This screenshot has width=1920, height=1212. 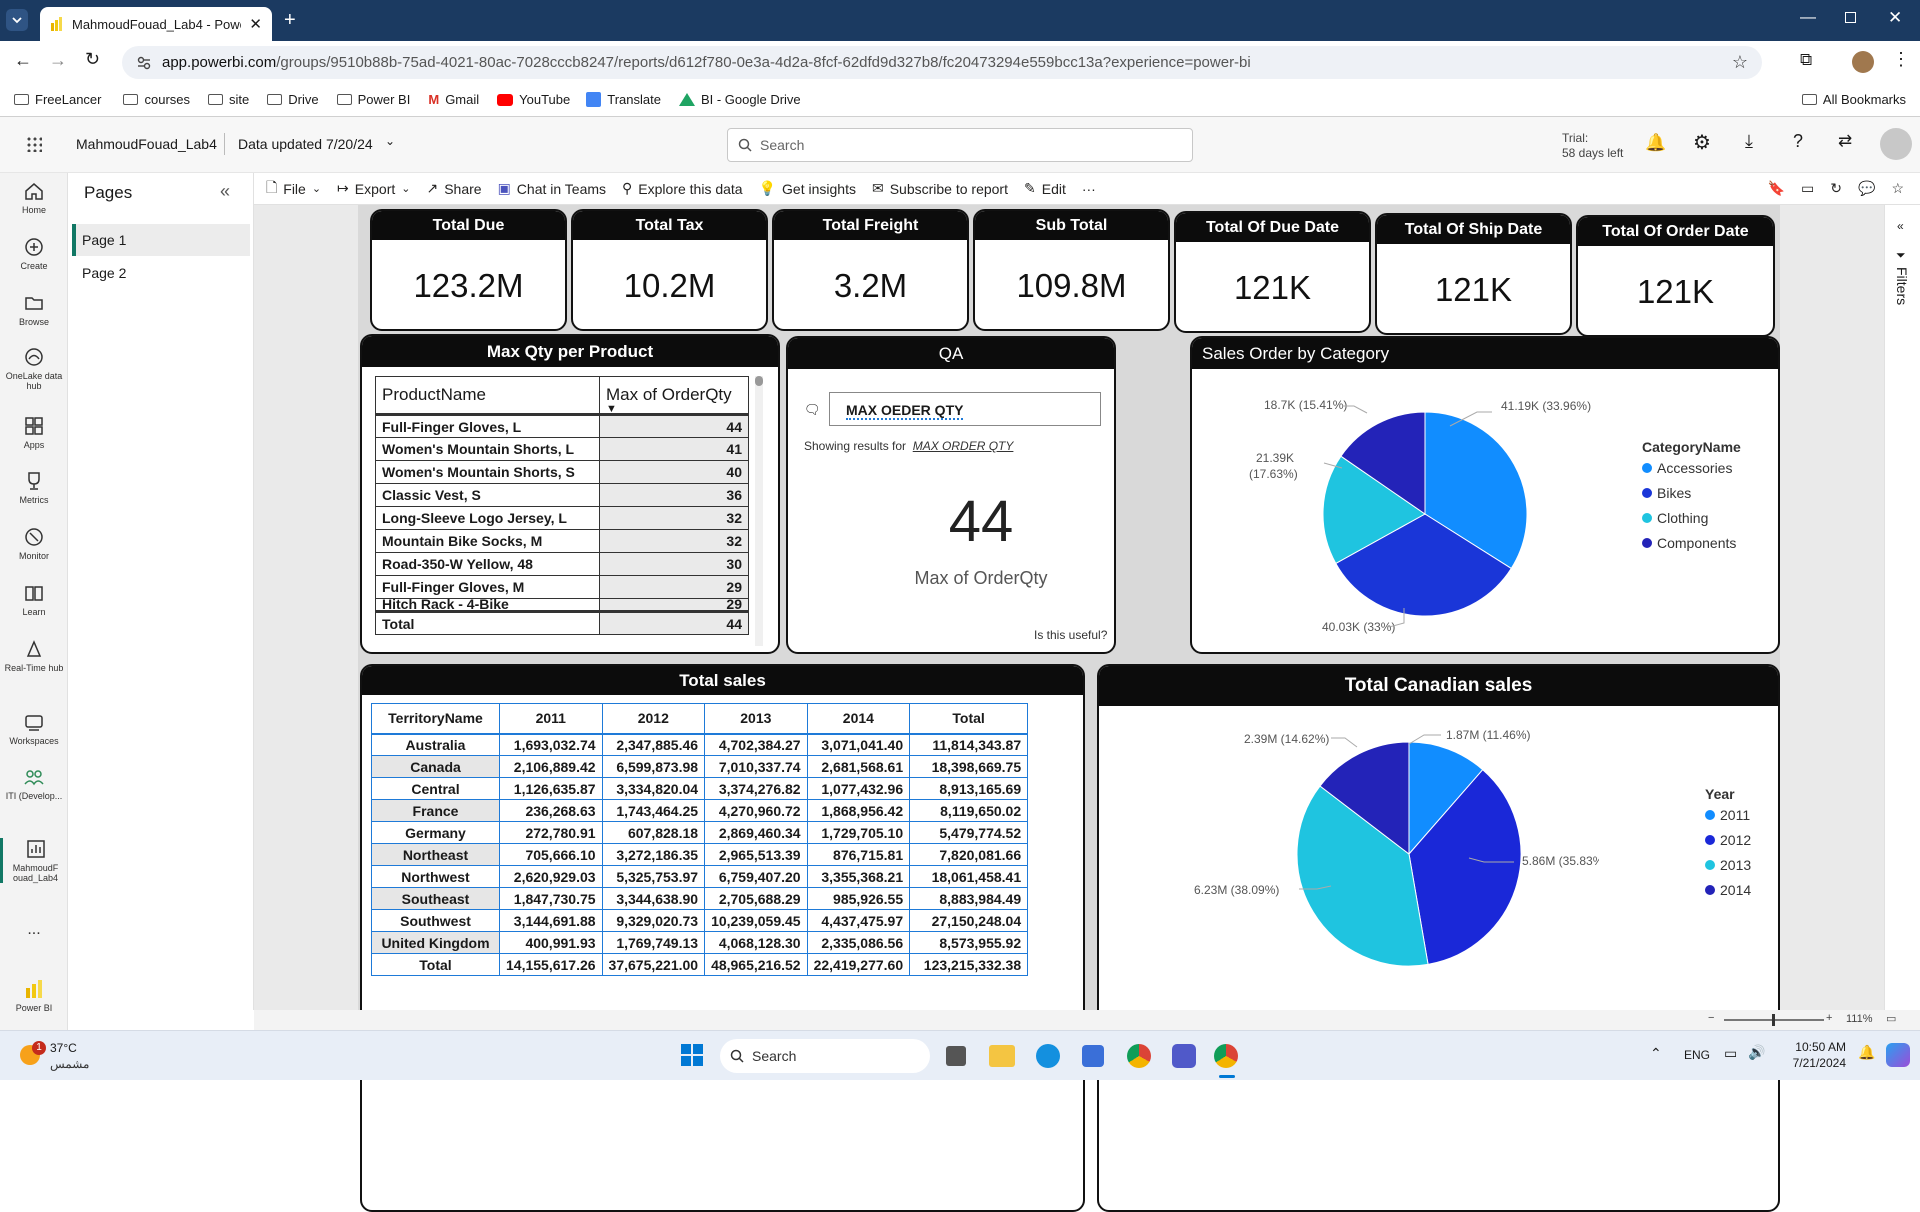 What do you see at coordinates (858, 942) in the screenshot?
I see `table-cell: 2,335,086.56` at bounding box center [858, 942].